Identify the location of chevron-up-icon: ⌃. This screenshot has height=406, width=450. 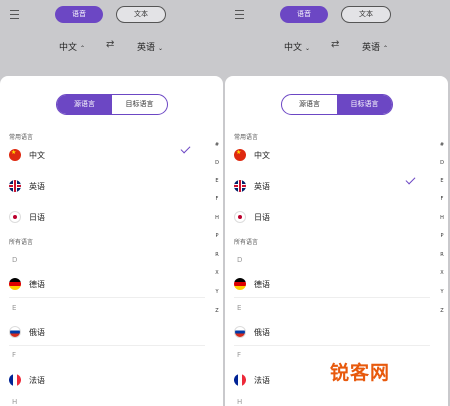
(386, 48).